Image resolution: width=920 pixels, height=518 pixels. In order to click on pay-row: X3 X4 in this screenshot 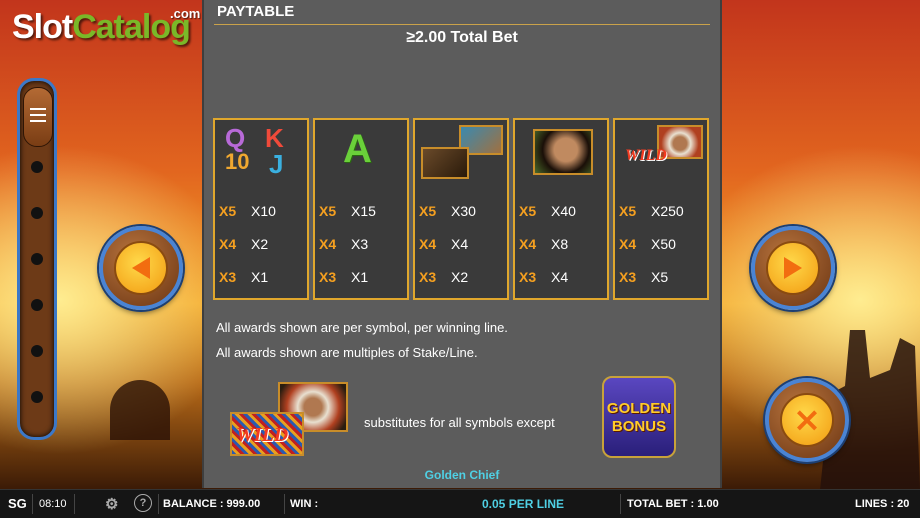, I will do `click(544, 277)`.